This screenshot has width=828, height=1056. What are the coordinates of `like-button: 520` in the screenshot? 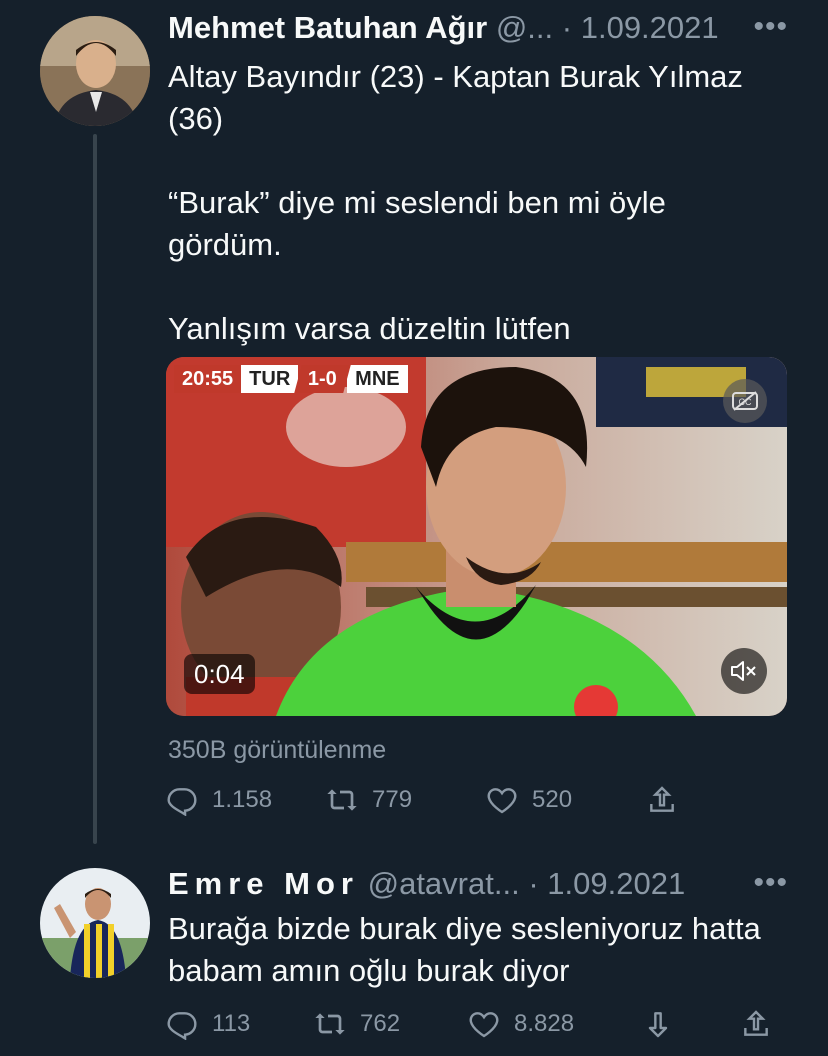 It's located at (529, 800).